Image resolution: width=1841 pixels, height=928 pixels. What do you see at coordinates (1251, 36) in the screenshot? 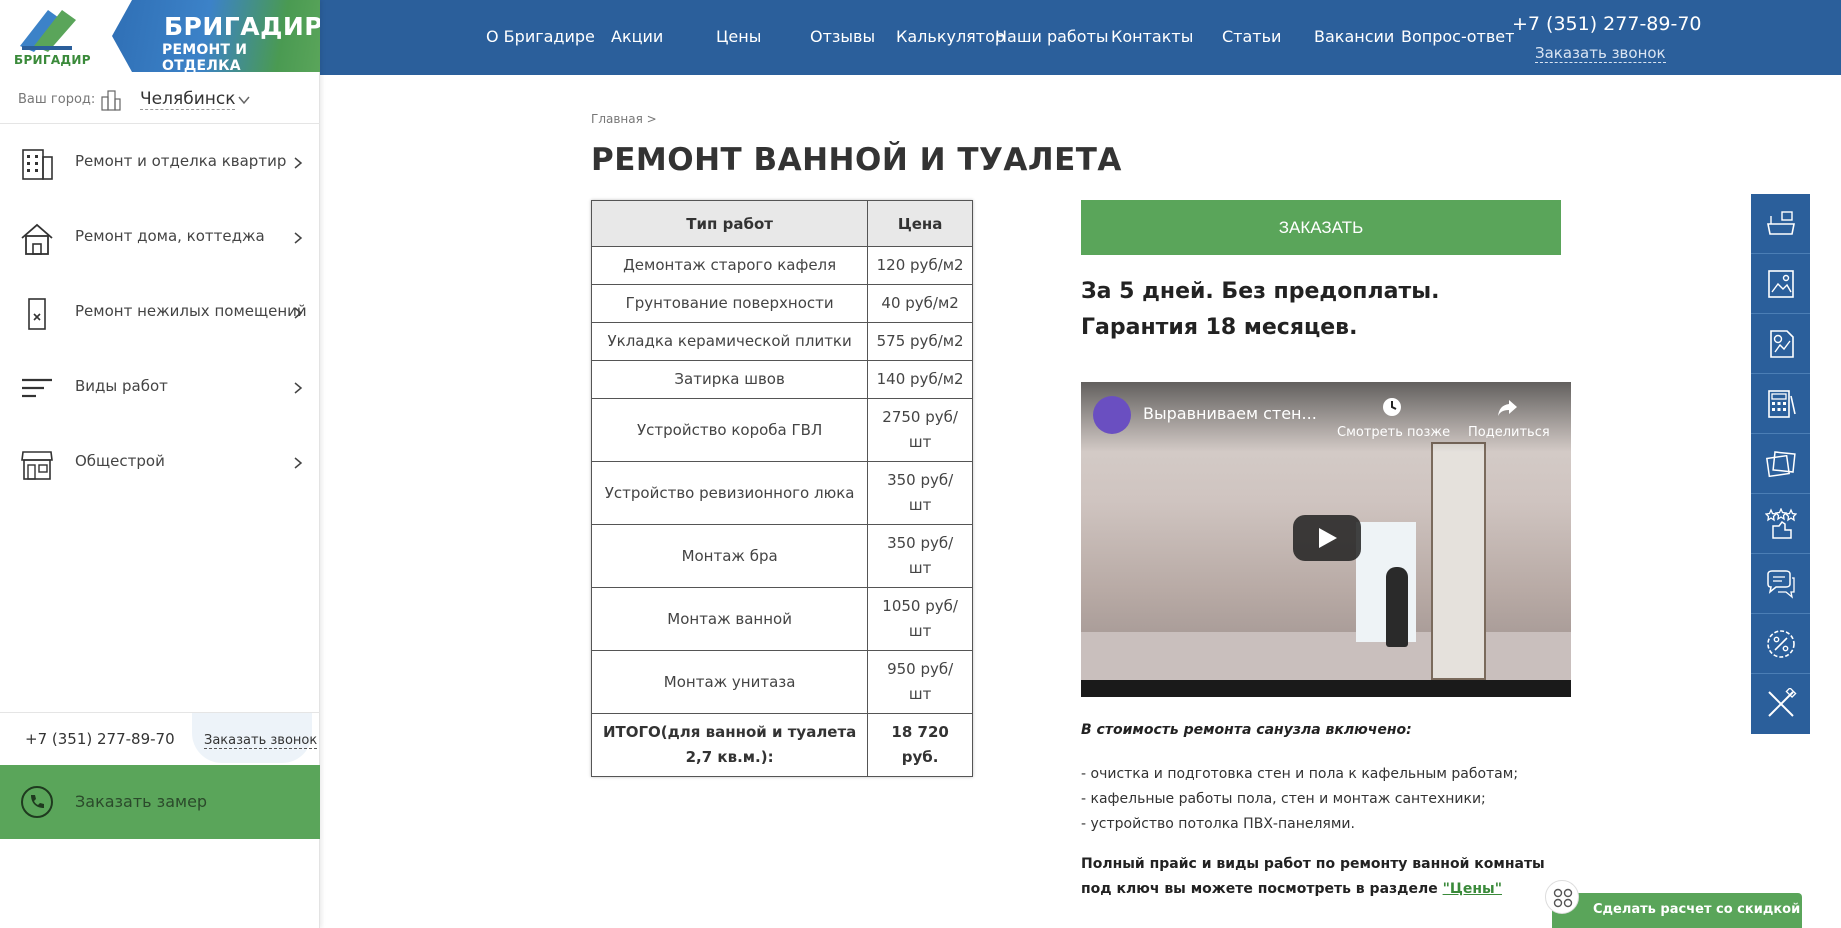
I see `nav-link-articles: Статьи` at bounding box center [1251, 36].